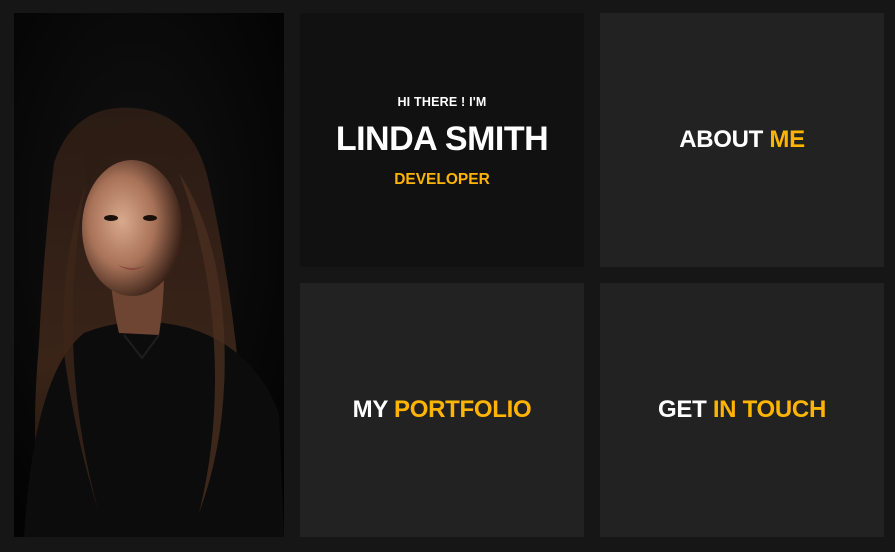 This screenshot has width=895, height=552. I want to click on about-label-white: ABOUT, so click(724, 139).